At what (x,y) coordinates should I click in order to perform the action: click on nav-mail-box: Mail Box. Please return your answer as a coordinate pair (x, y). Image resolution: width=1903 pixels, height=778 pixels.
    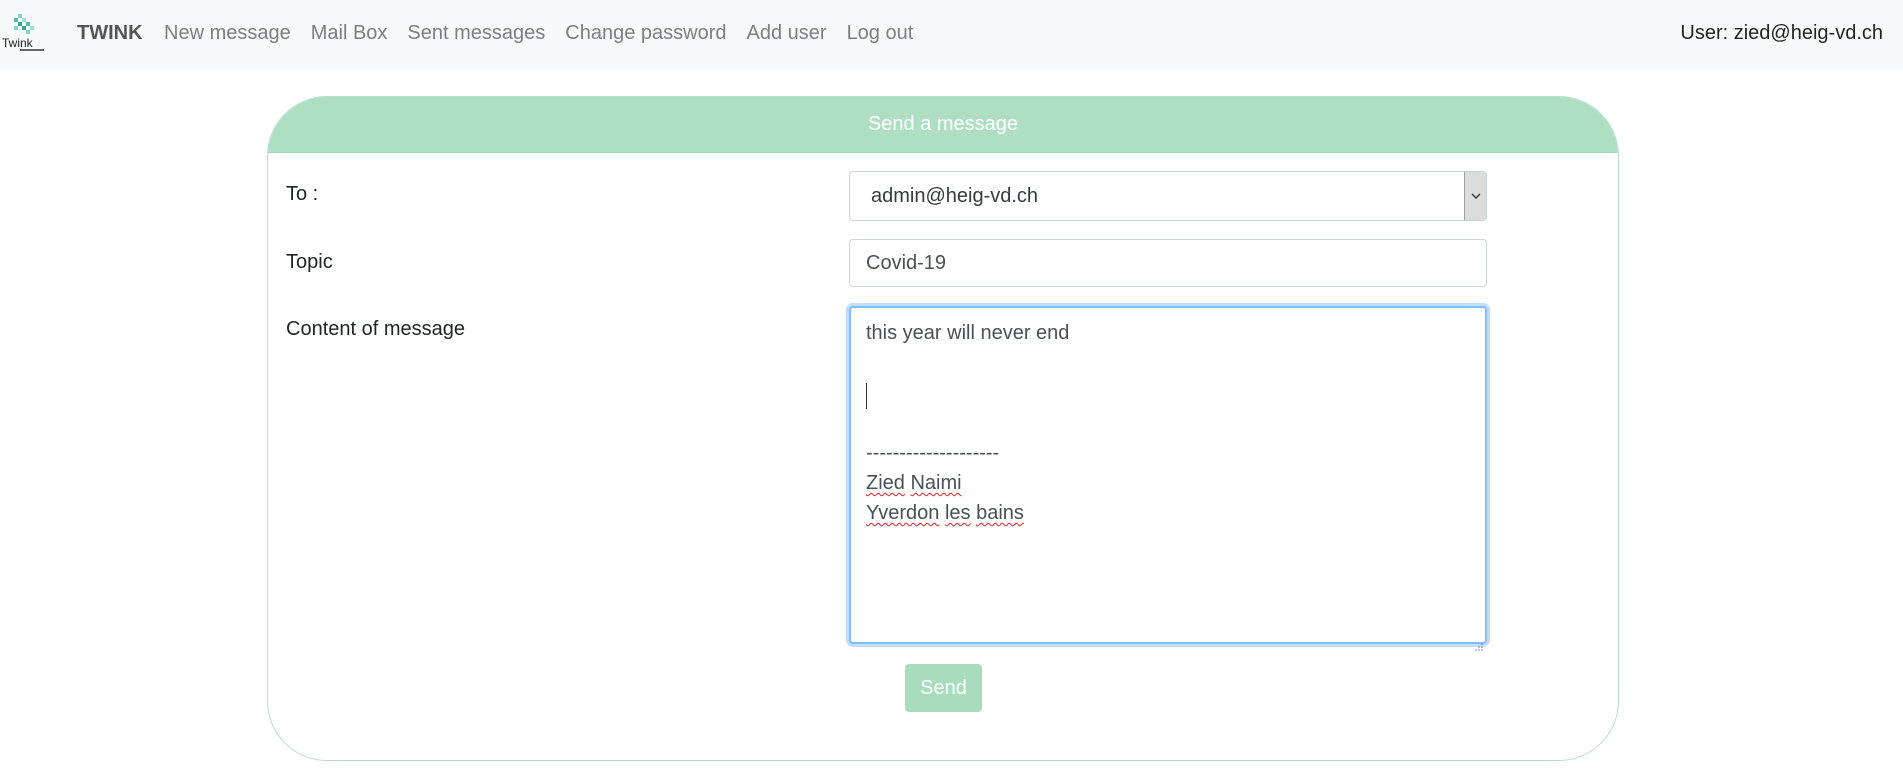
    Looking at the image, I should click on (349, 33).